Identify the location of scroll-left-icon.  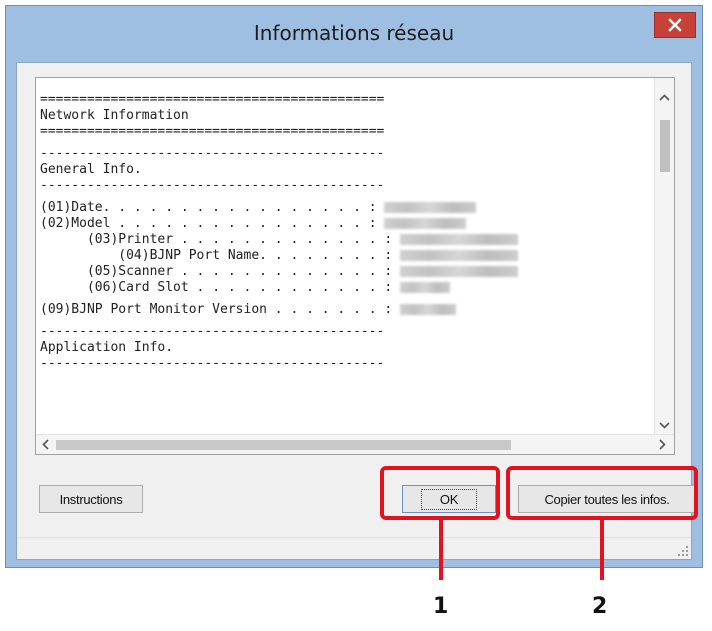
(45, 444).